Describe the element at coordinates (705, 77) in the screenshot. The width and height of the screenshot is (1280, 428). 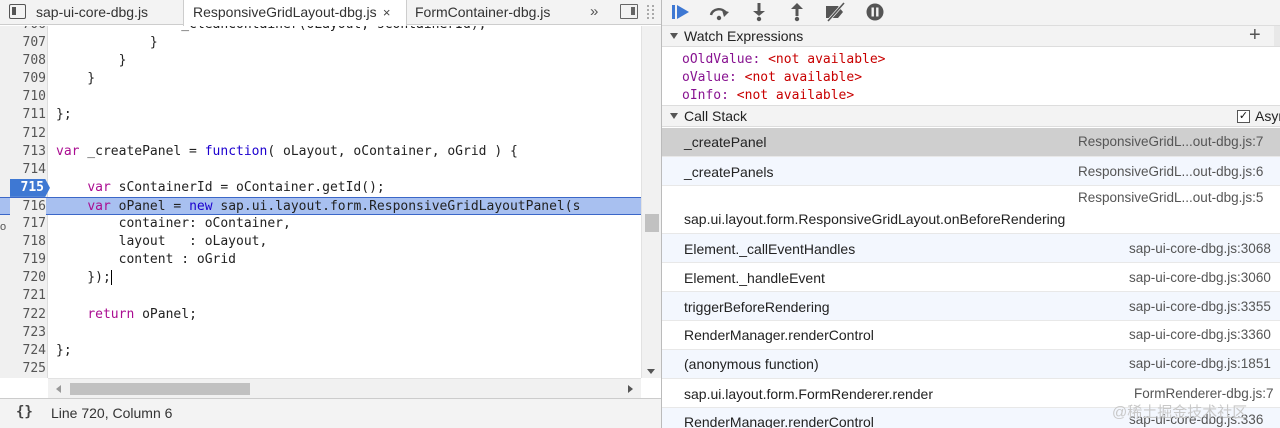
I see `watch-name: oValue` at that location.